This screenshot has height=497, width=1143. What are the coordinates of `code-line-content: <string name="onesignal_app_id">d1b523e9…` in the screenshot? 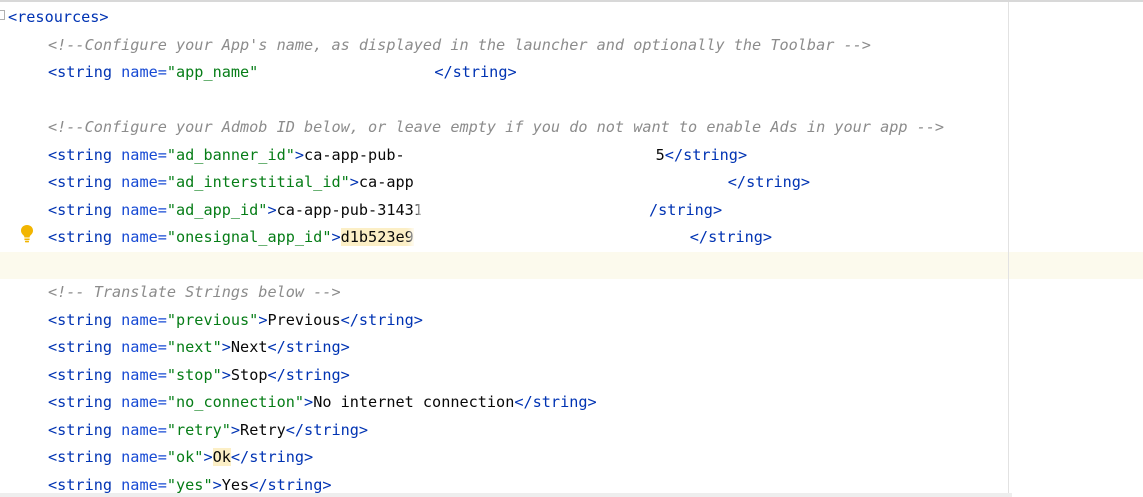 It's located at (410, 237).